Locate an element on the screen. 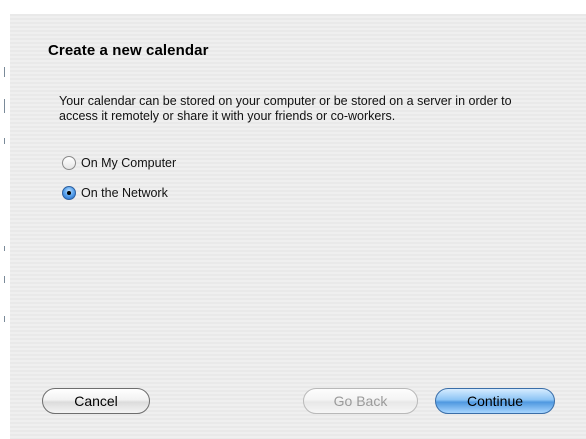 The width and height of the screenshot is (586, 439). continue-button: Continue is located at coordinates (495, 401).